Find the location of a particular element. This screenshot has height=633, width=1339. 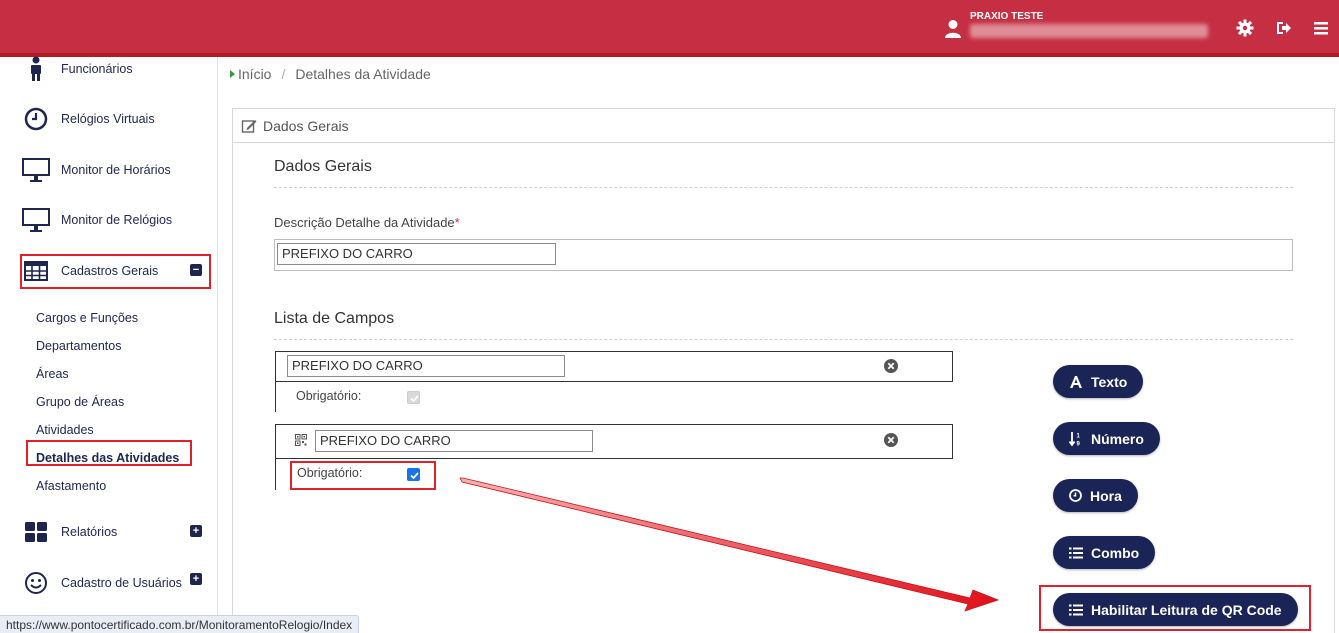

breadcrumb-home: Início is located at coordinates (254, 74).